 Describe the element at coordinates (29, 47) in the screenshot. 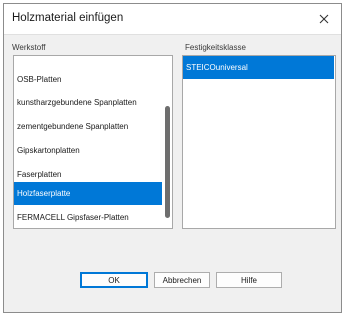

I see `werkstoff-label: Werkstoff` at that location.